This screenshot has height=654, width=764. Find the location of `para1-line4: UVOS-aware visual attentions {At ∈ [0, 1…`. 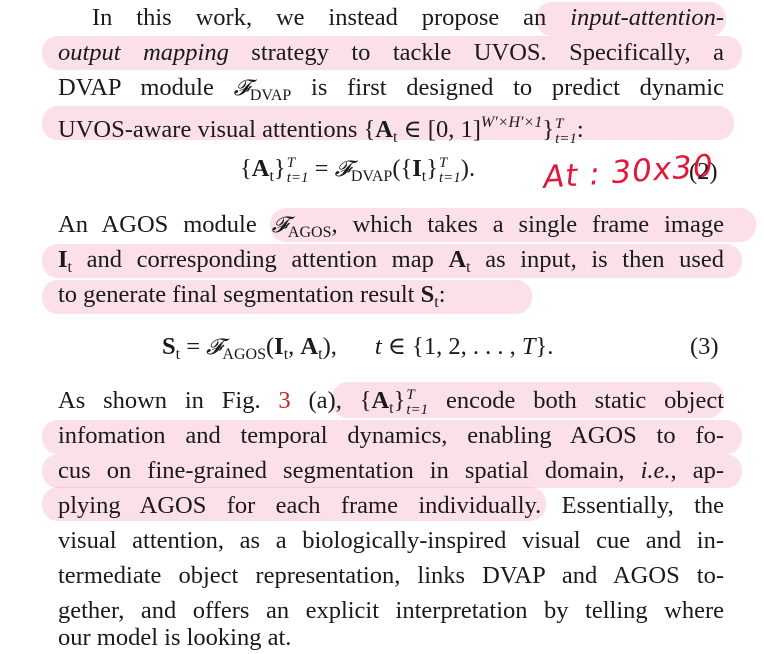

para1-line4: UVOS-aware visual attentions {At ∈ [0, 1… is located at coordinates (321, 130).